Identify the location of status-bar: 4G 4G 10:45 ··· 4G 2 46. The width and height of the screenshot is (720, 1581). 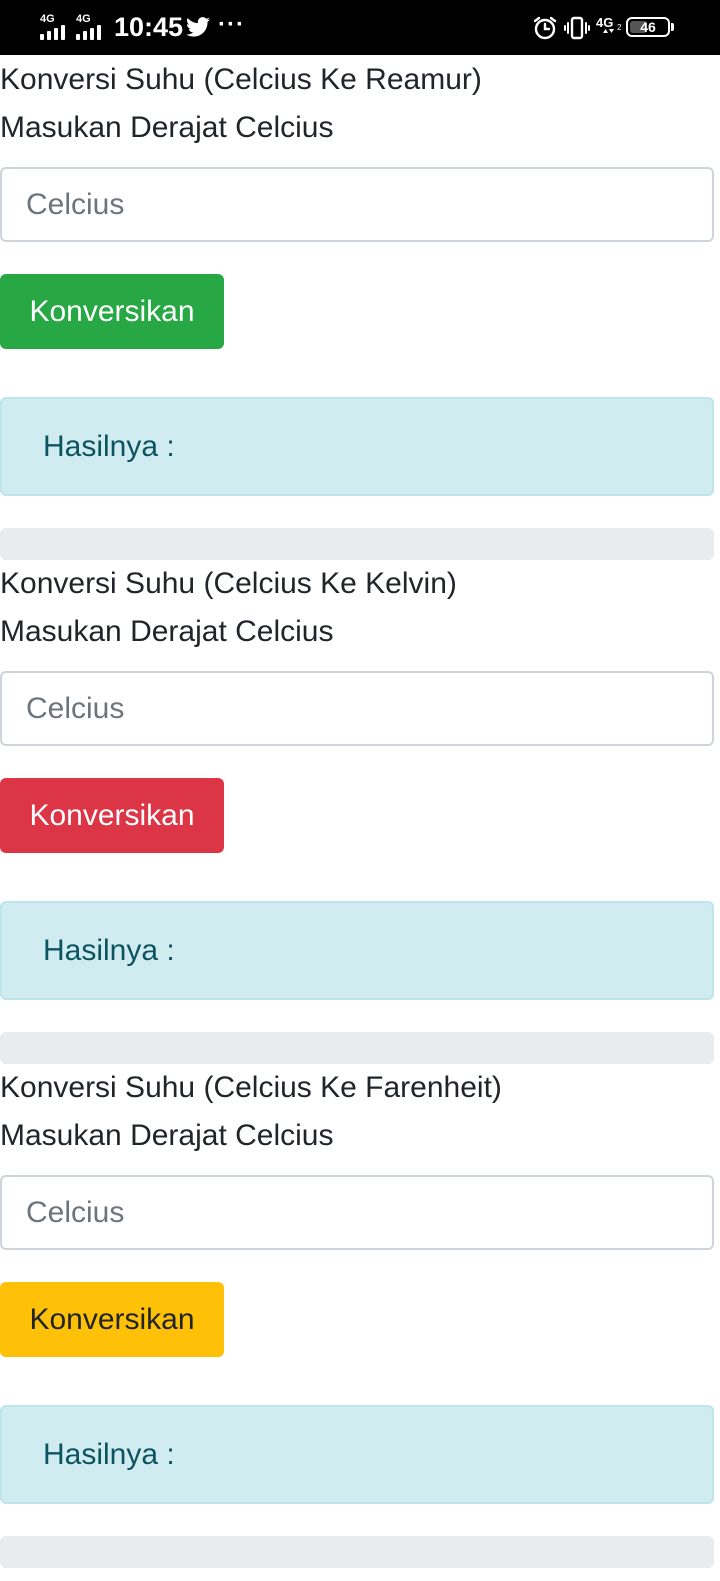
(360, 27).